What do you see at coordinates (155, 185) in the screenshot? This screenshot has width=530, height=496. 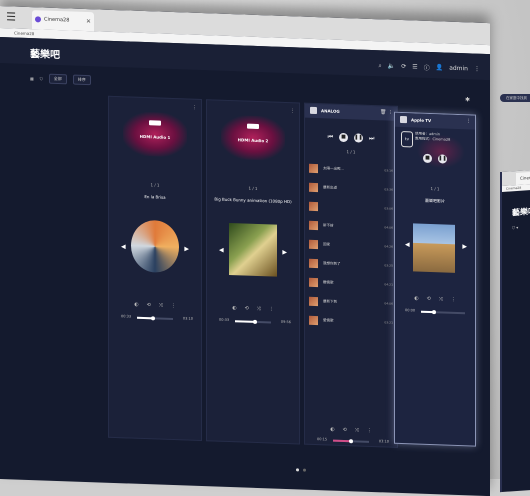 I see `track-count: 1 / 1` at bounding box center [155, 185].